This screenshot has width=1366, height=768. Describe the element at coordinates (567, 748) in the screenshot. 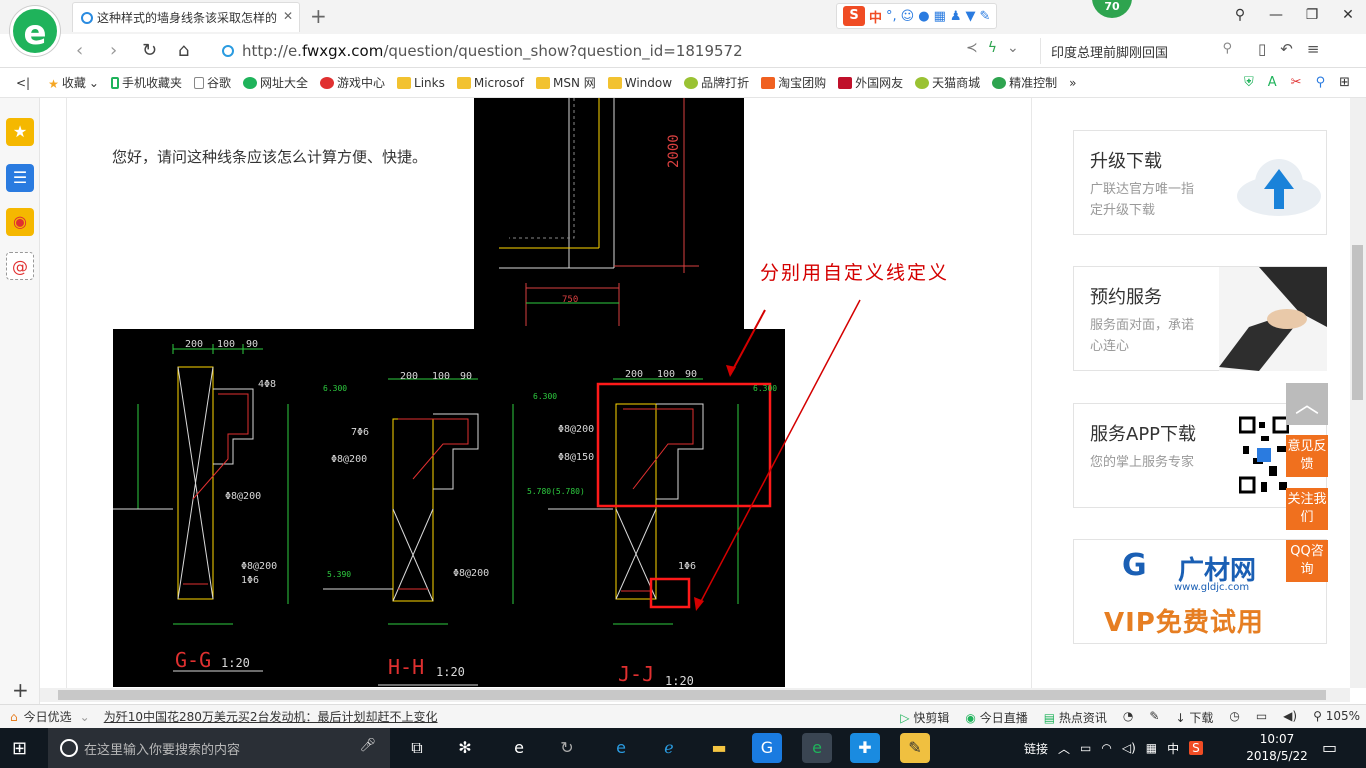

I see `loop-icon: ↻` at that location.